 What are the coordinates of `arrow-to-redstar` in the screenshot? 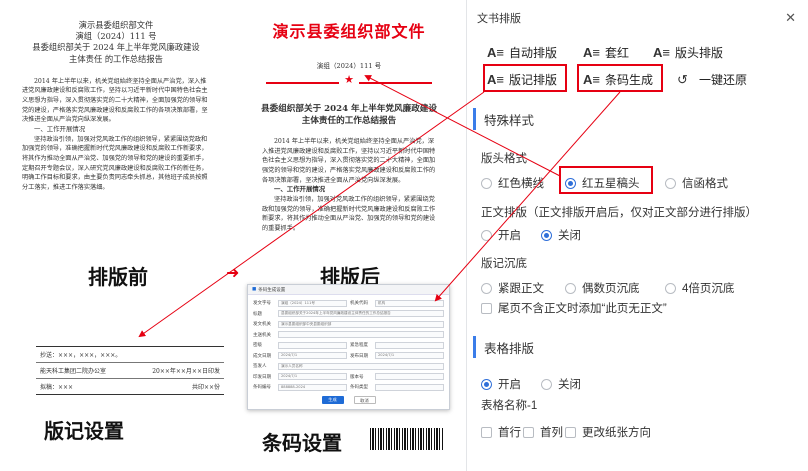 It's located at (462, 126).